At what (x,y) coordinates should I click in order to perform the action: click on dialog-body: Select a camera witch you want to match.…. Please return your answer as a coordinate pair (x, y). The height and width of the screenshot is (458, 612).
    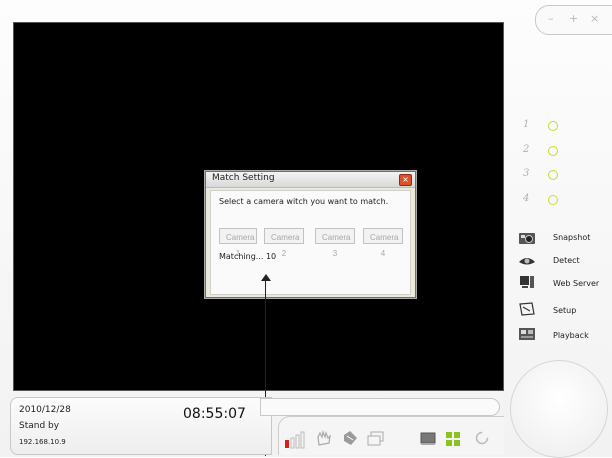
    Looking at the image, I should click on (310, 242).